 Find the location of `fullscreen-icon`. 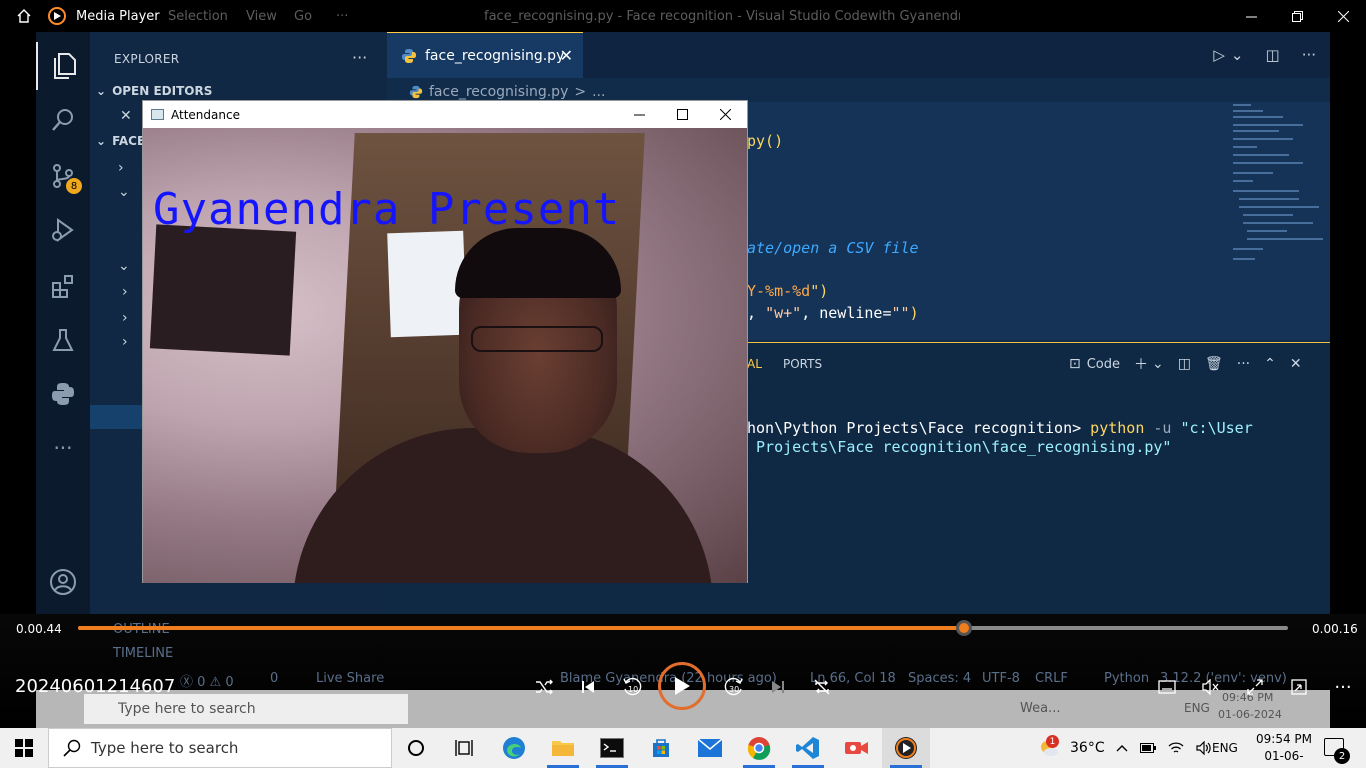

fullscreen-icon is located at coordinates (1255, 687).